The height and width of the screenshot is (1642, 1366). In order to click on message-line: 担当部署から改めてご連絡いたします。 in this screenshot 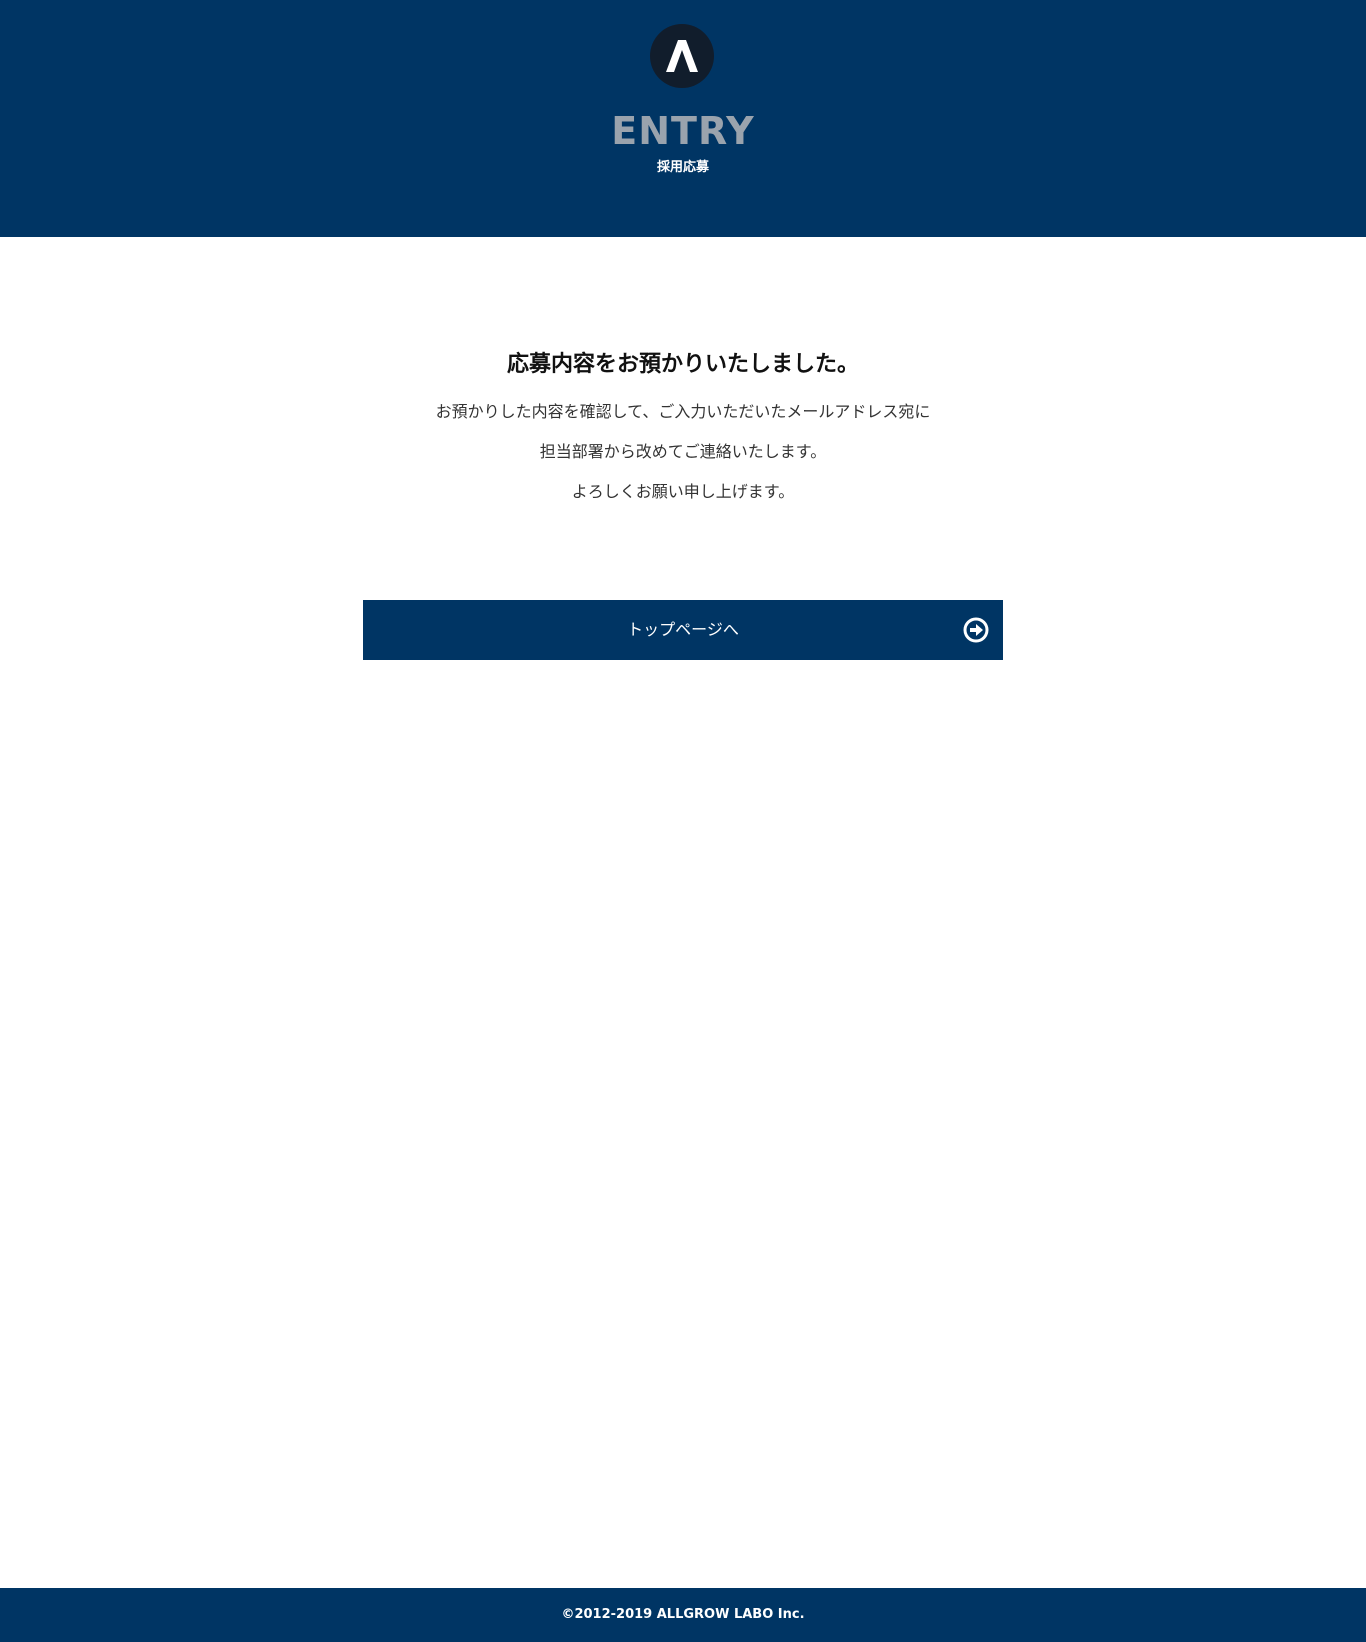, I will do `click(683, 451)`.